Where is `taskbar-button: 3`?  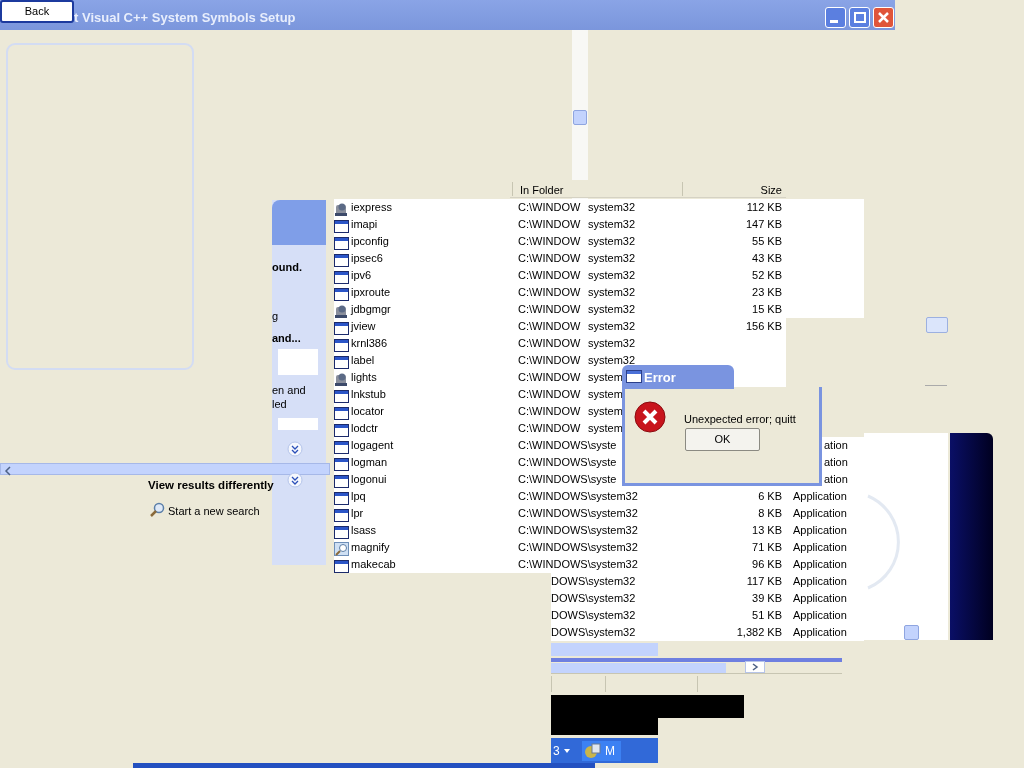
taskbar-button: 3 is located at coordinates (561, 751).